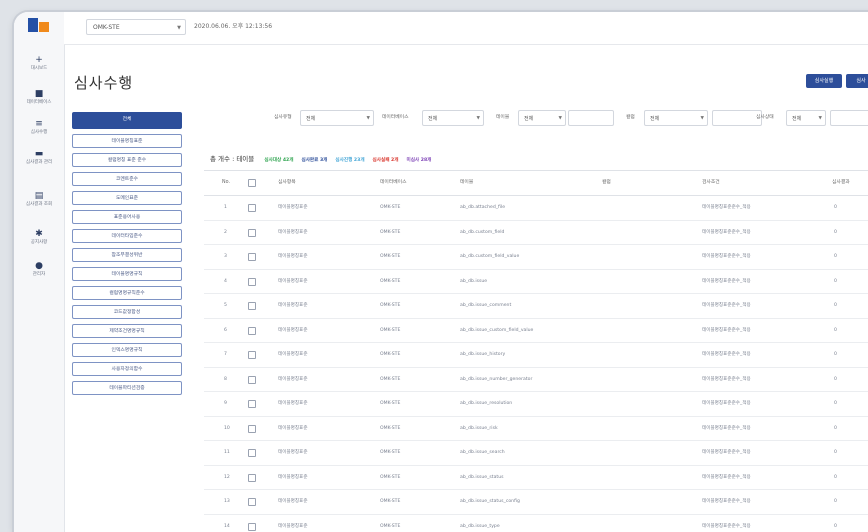  Describe the element at coordinates (591, 118) in the screenshot. I see `filter-table-input` at that location.